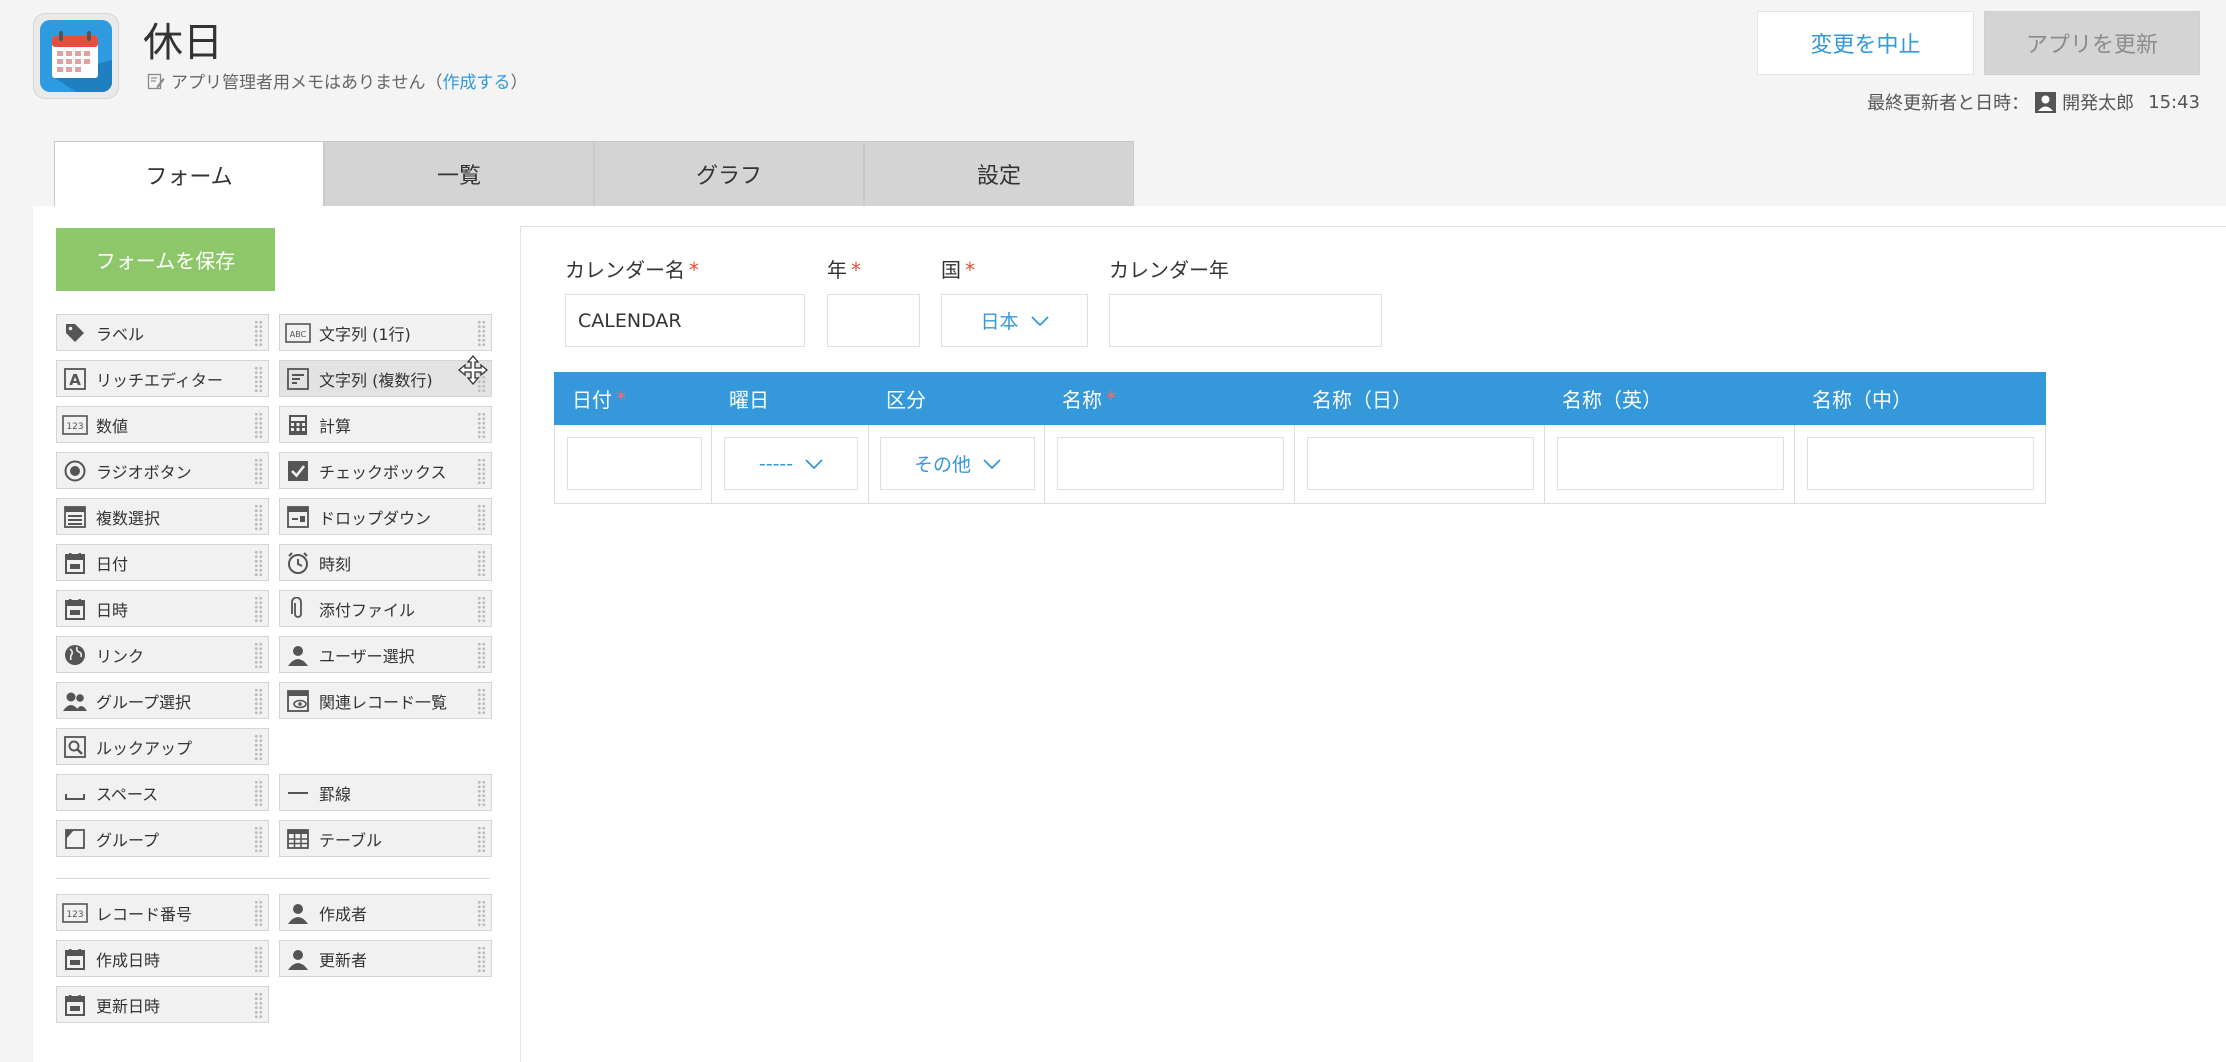  Describe the element at coordinates (789, 398) in the screenshot. I see `column-weekday: 曜日` at that location.